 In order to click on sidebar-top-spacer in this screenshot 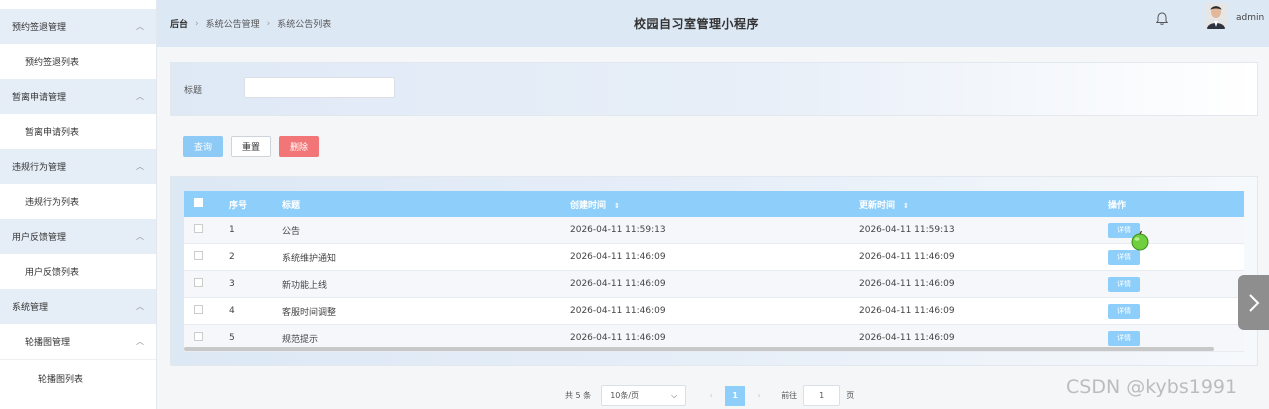, I will do `click(78, 4)`.